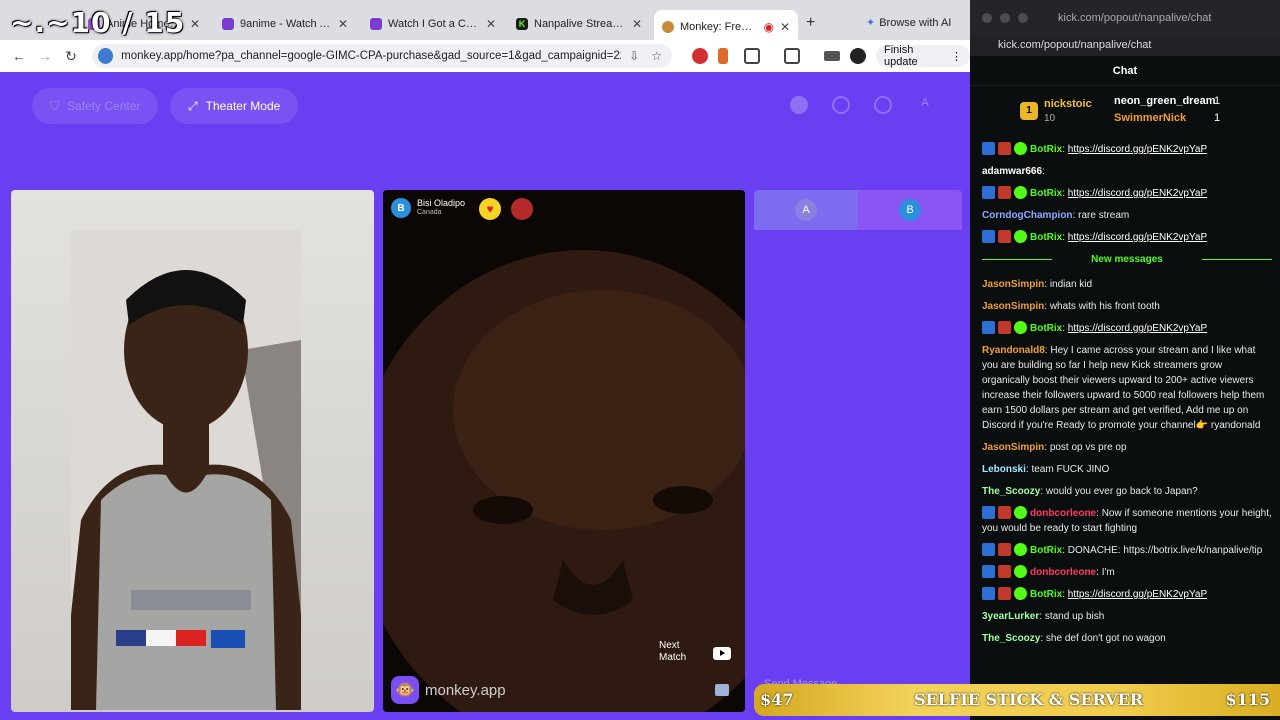  Describe the element at coordinates (656, 56) in the screenshot. I see `bookmark-star-icon: ☆` at that location.